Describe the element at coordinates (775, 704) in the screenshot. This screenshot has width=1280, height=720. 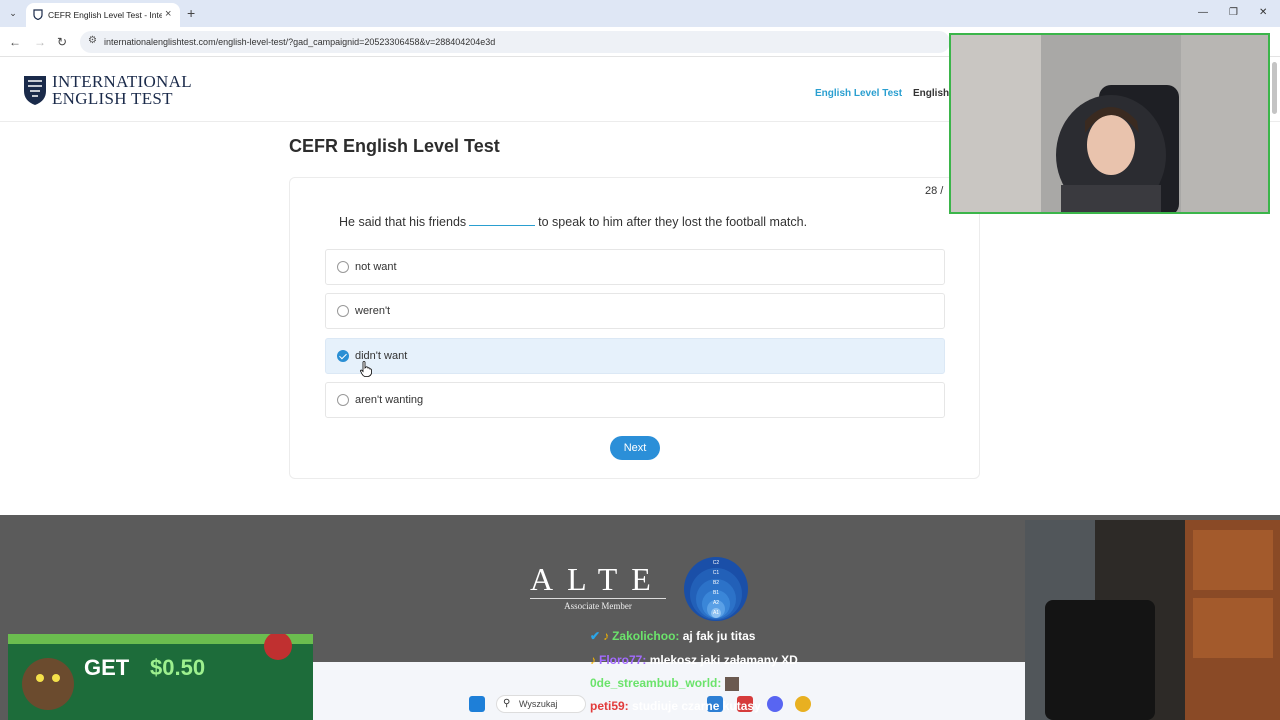
I see `discord-icon` at that location.